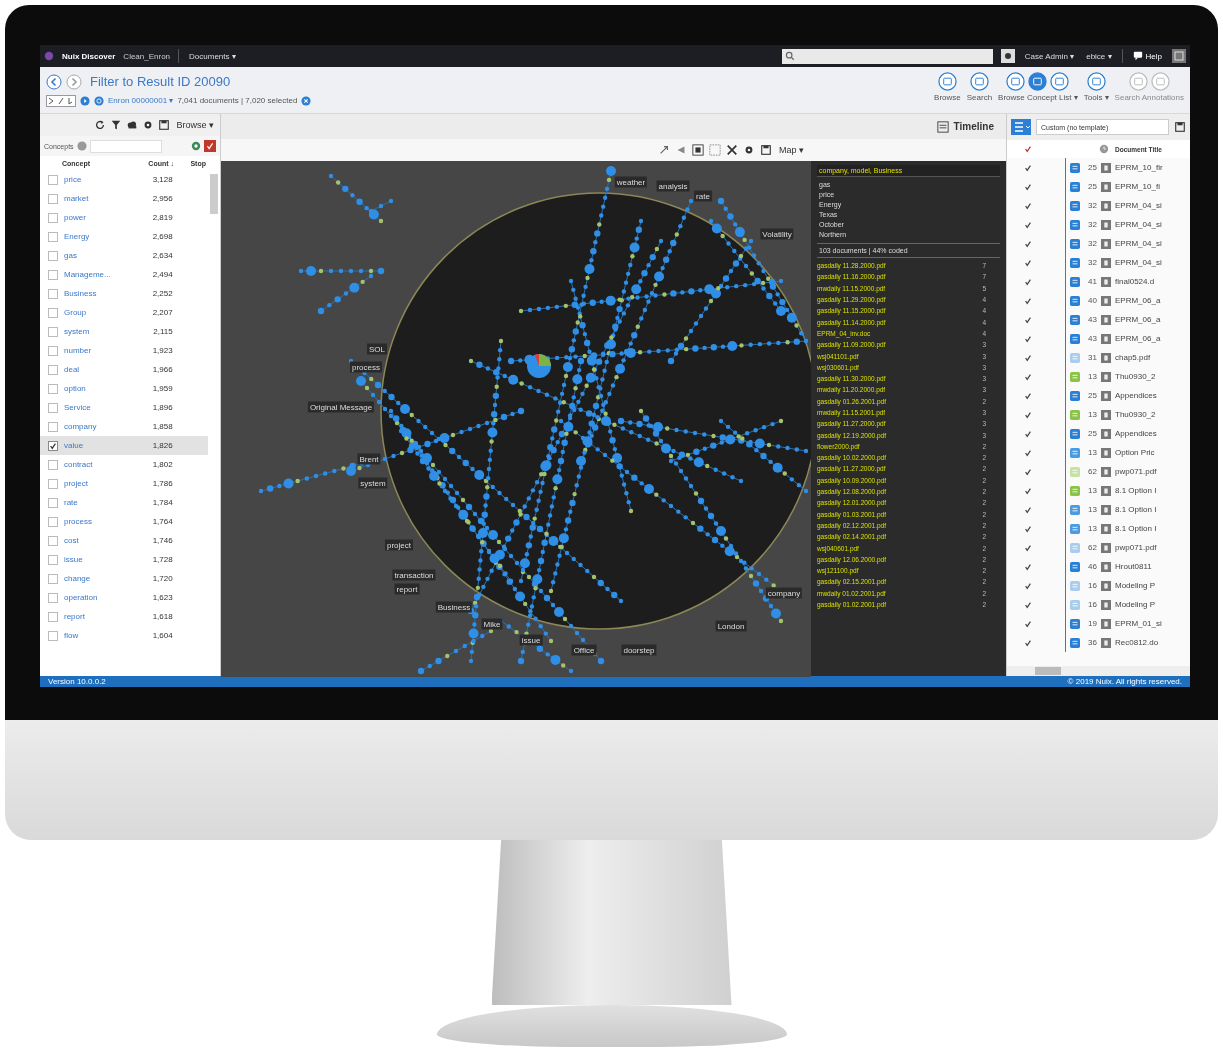 Image resolution: width=1223 pixels, height=1057 pixels. I want to click on node-label: Office, so click(584, 650).